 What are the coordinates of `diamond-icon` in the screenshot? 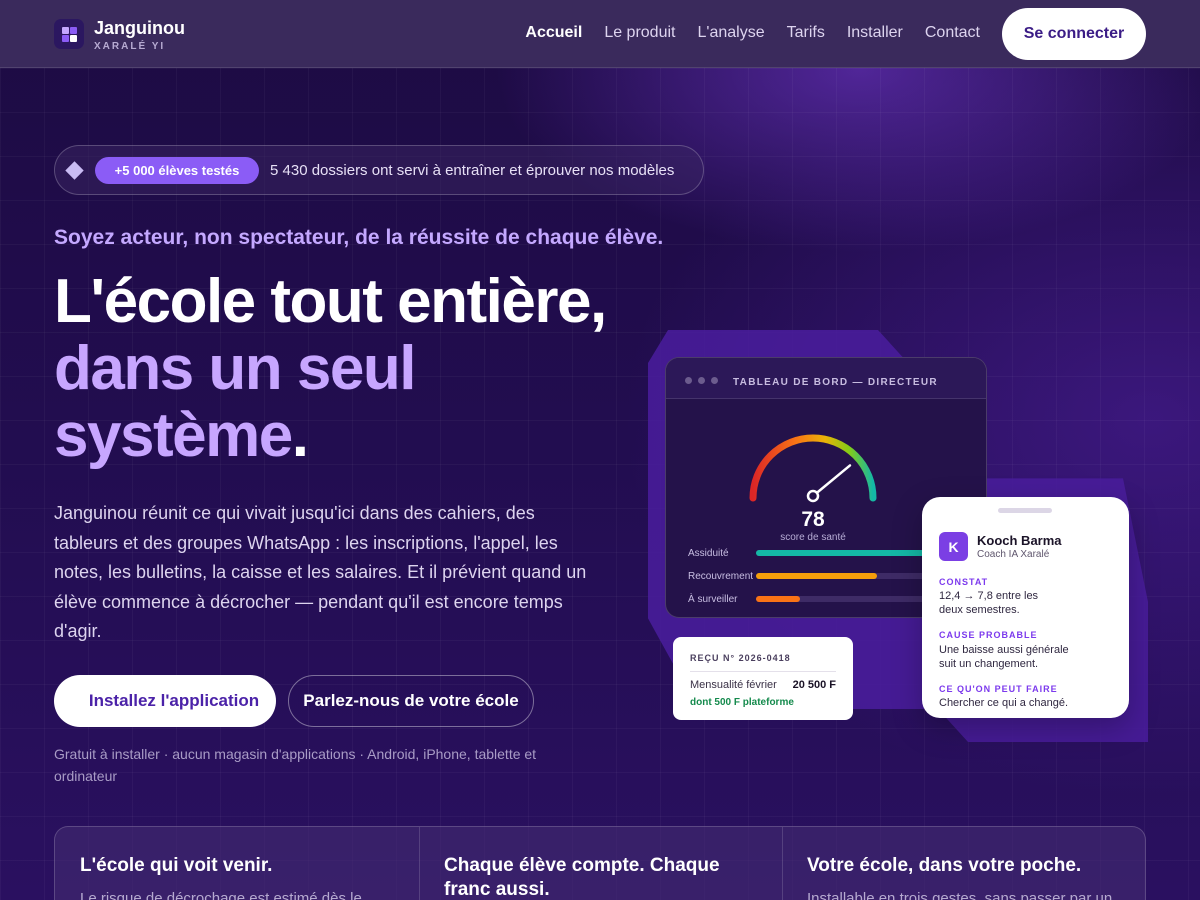 It's located at (74, 170).